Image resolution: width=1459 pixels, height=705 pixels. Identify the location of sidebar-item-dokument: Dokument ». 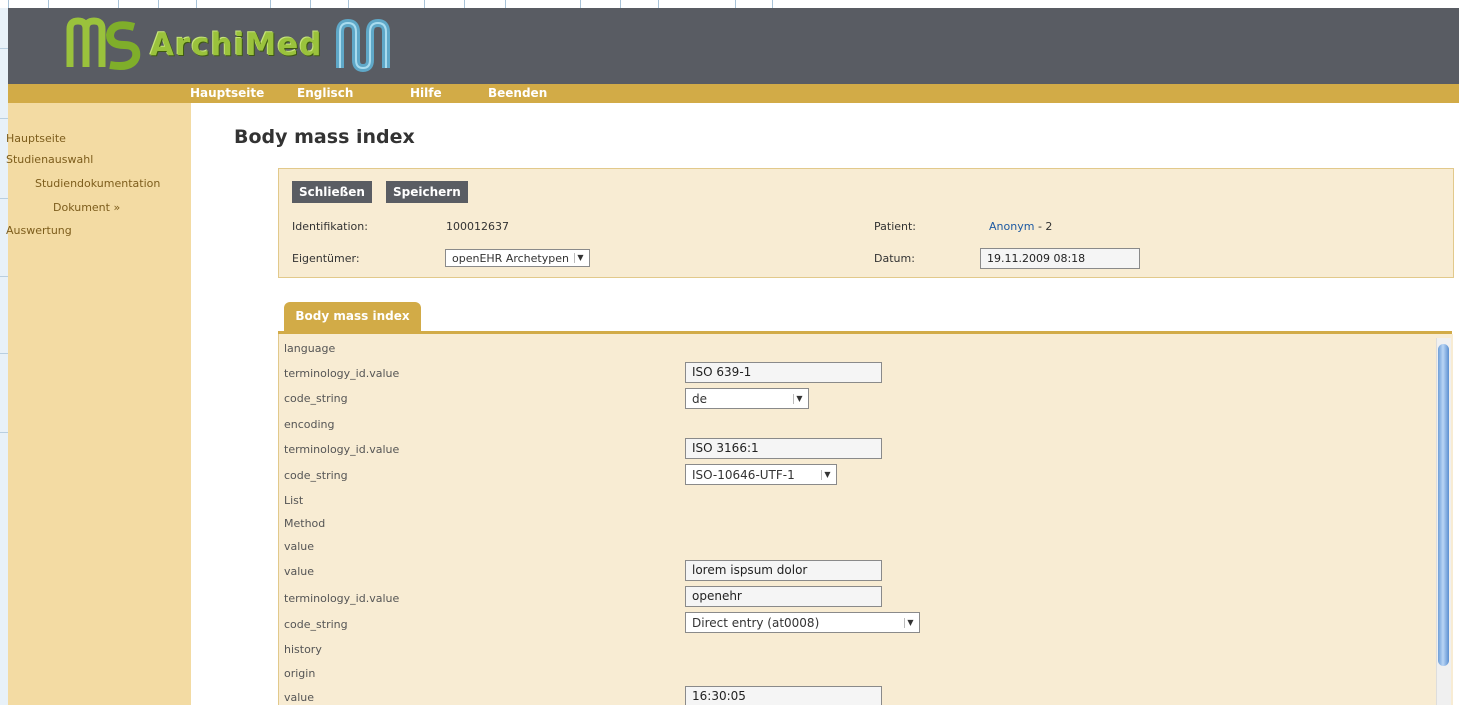
(86, 207).